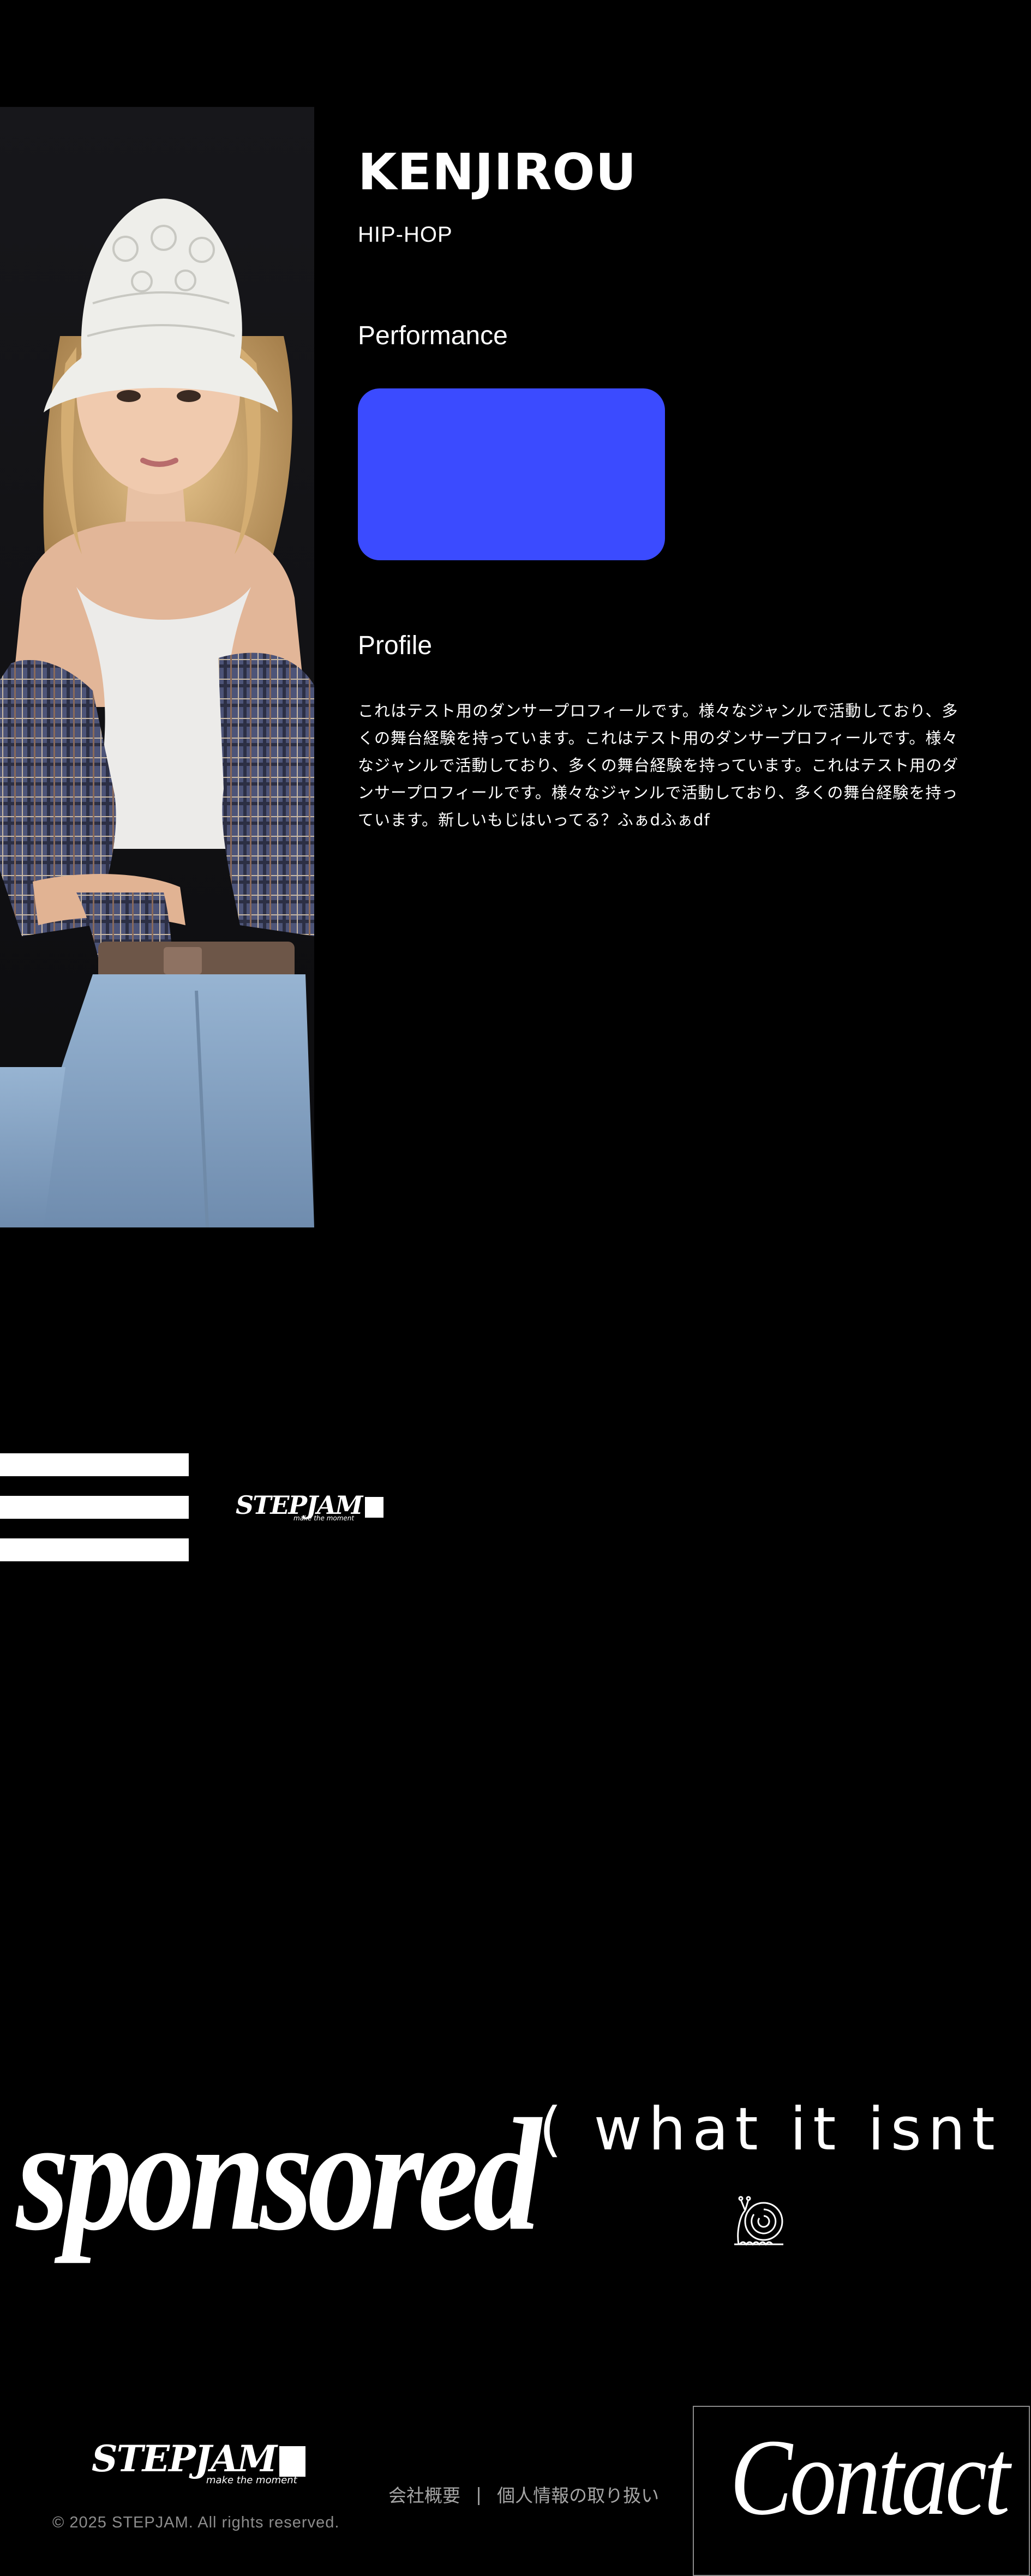  Describe the element at coordinates (578, 2494) in the screenshot. I see `footer-link-privacy: 個人情報の取り扱い` at that location.